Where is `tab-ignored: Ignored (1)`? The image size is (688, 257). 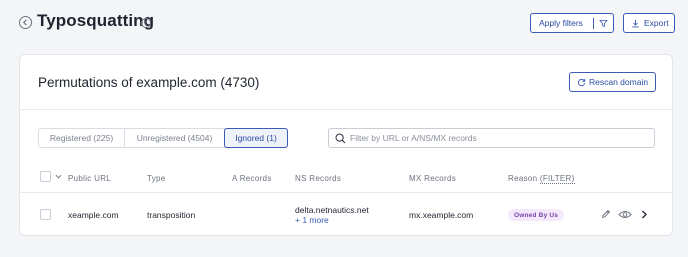 tab-ignored: Ignored (1) is located at coordinates (256, 138).